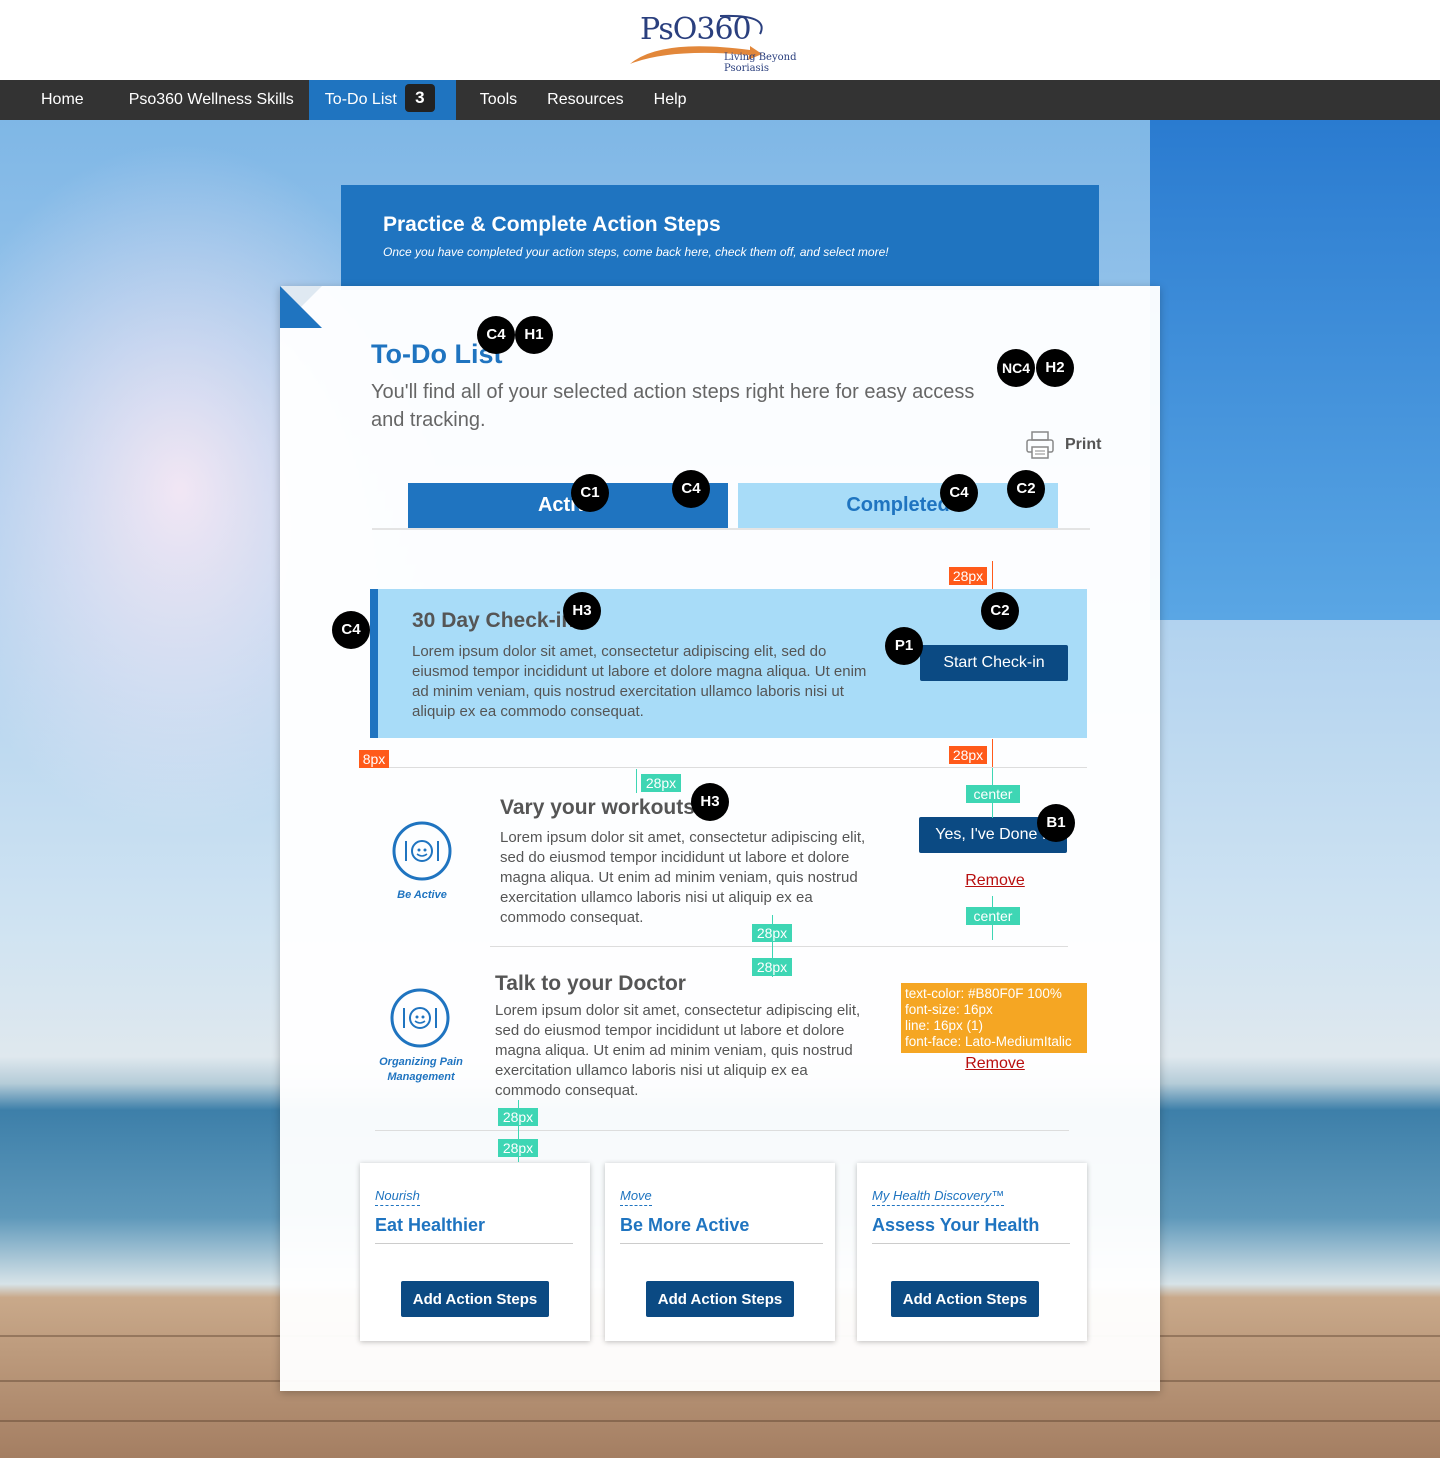  Describe the element at coordinates (988, 1041) in the screenshot. I see `spec-line: font-face: Lato-MediumItalic` at that location.